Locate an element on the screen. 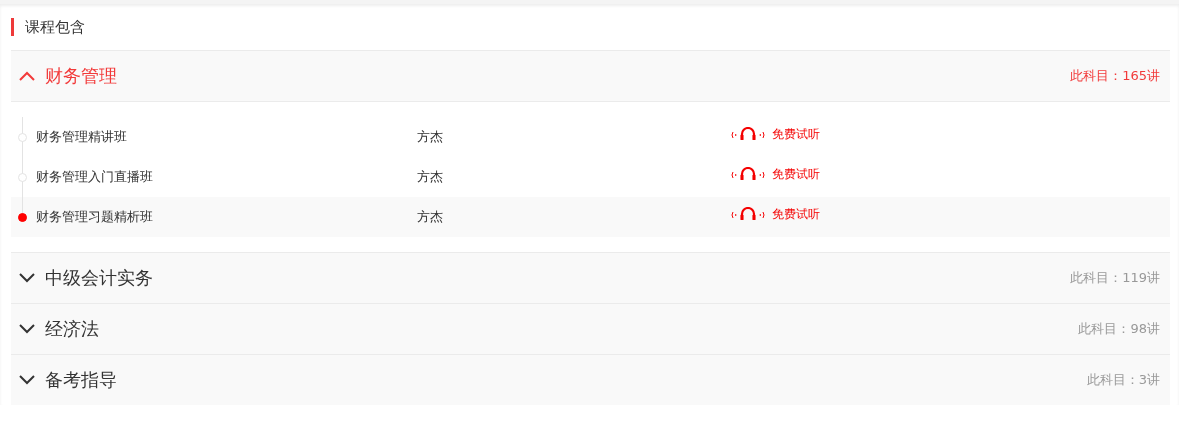 The height and width of the screenshot is (439, 1179). course-name: 财务管理习题精析班 is located at coordinates (226, 217).